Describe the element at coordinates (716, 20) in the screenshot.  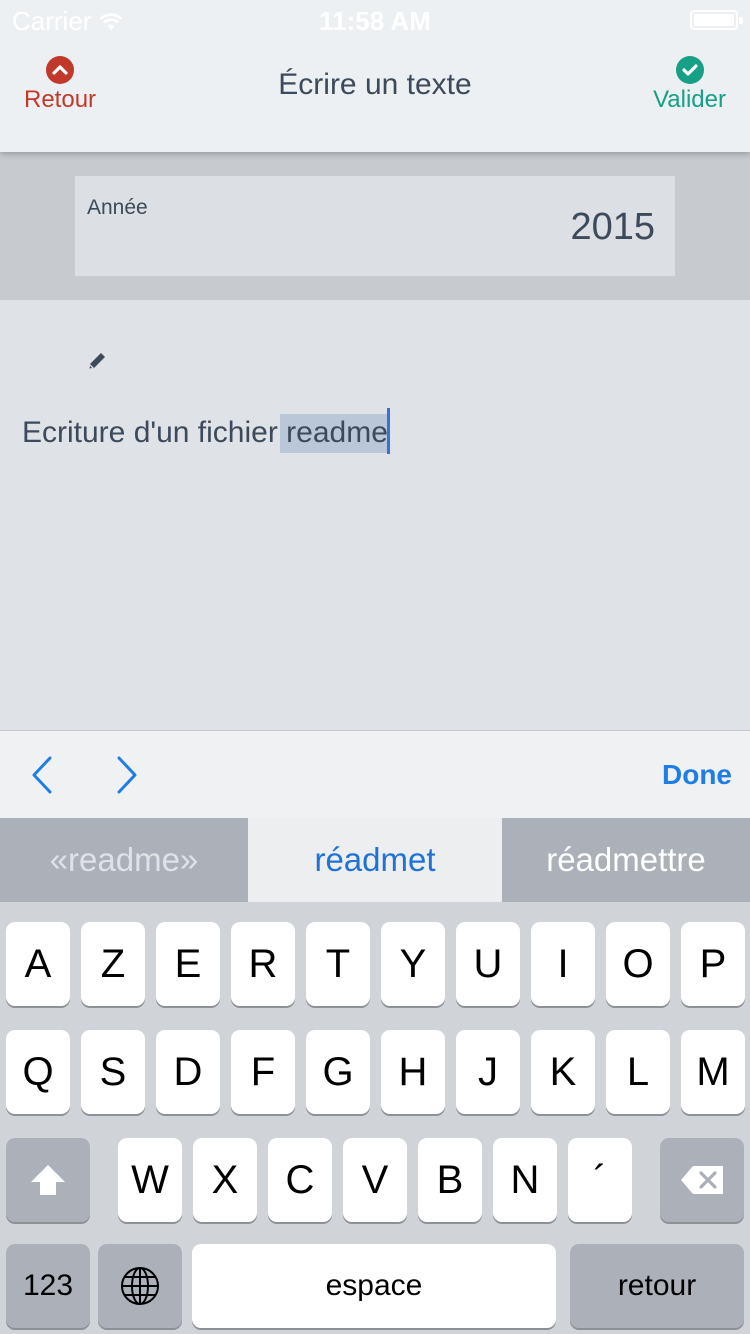
I see `battery-icon` at that location.